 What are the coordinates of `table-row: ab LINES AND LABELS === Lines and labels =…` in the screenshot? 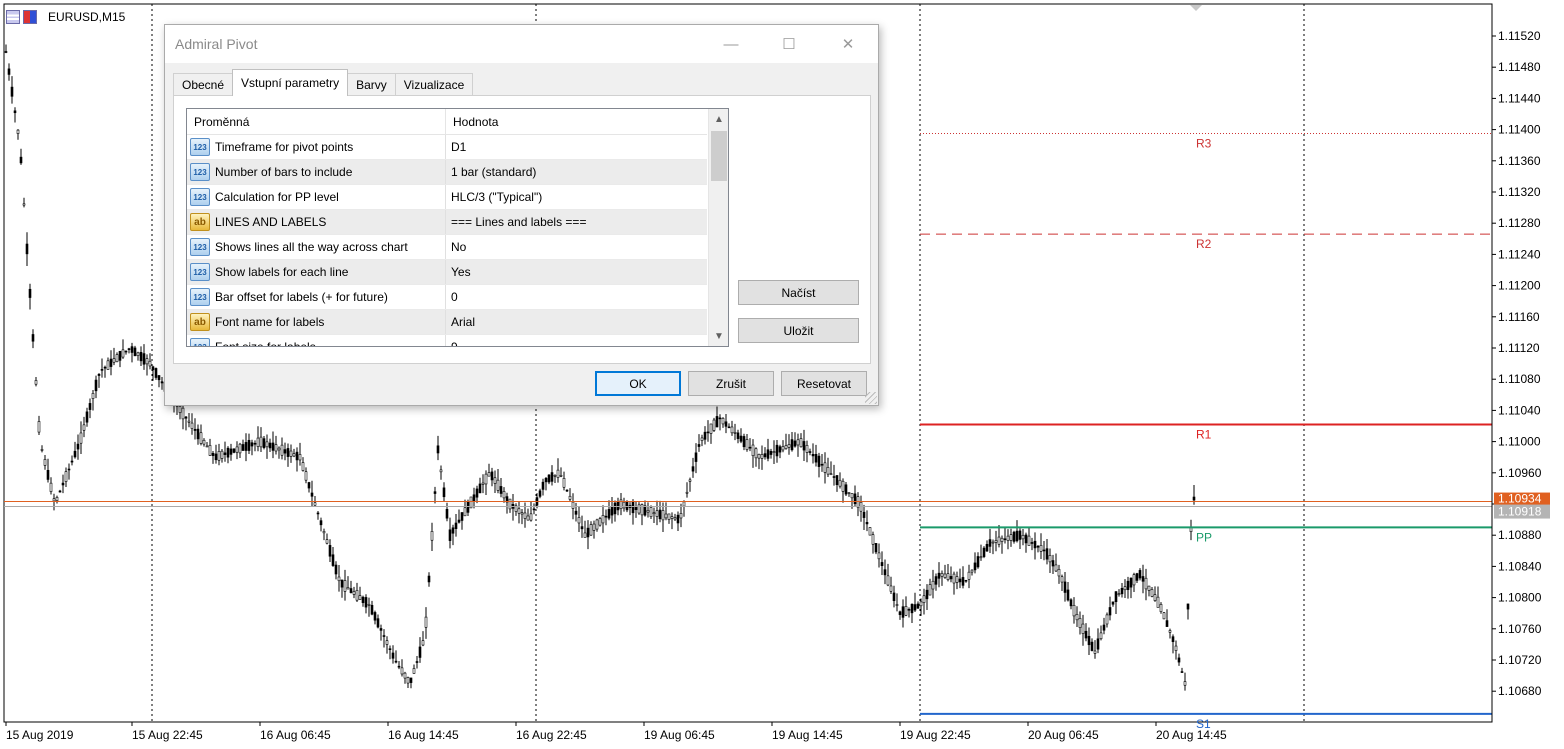 It's located at (447, 222).